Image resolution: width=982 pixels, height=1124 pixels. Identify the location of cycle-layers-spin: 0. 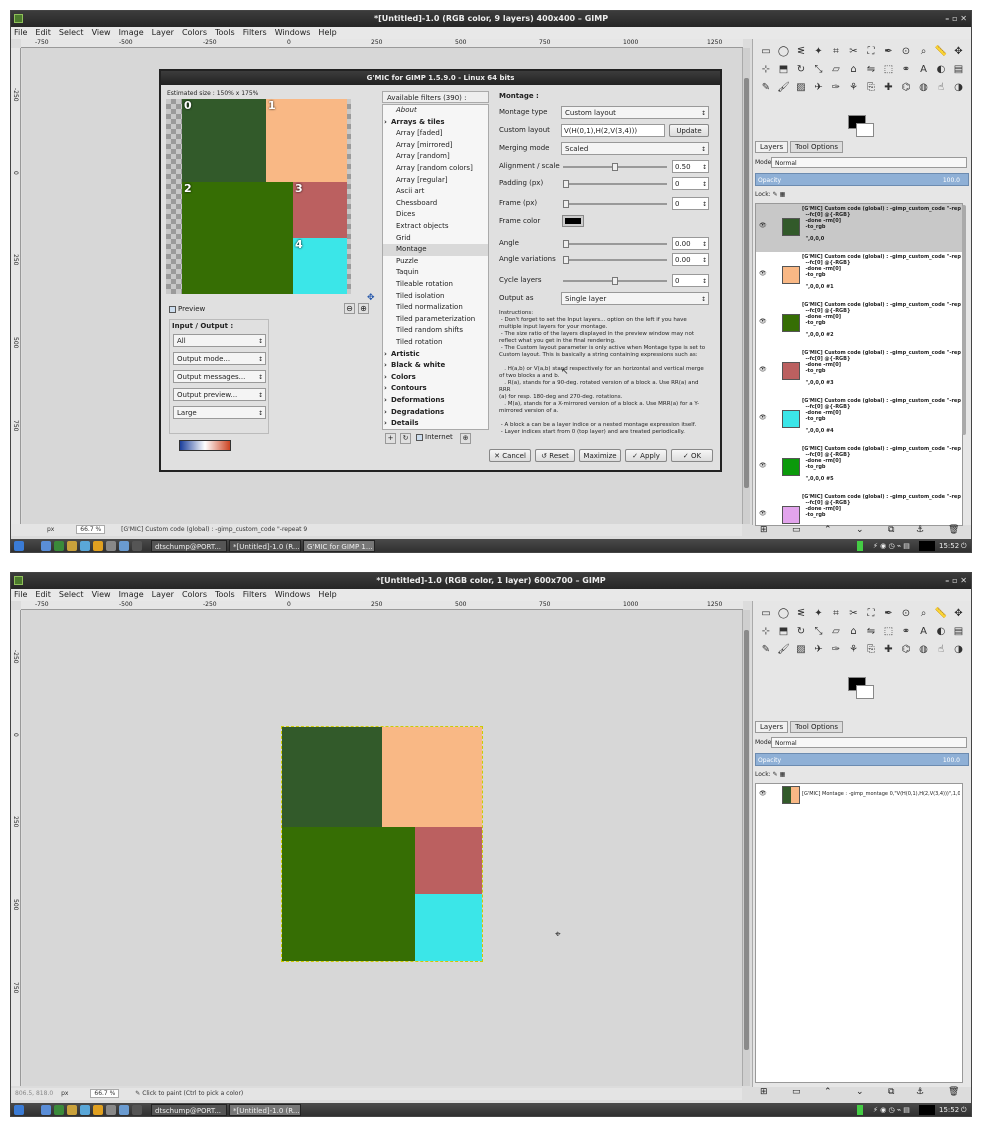
(690, 281).